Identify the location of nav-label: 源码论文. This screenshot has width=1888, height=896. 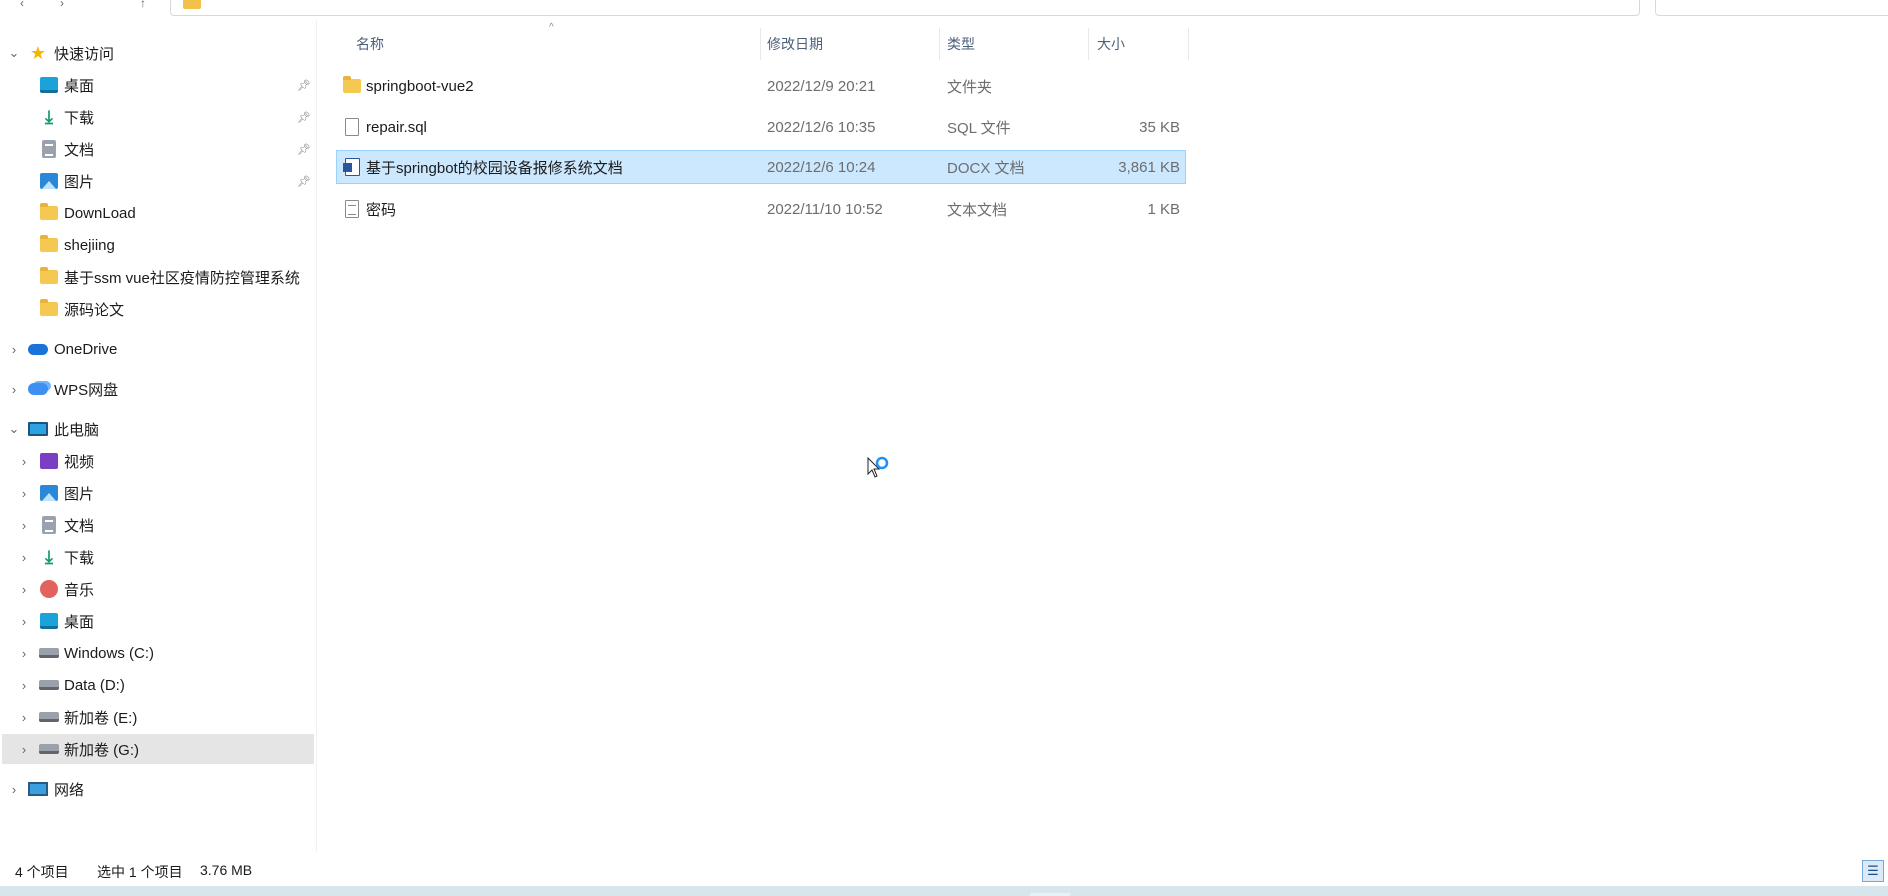
(94, 310).